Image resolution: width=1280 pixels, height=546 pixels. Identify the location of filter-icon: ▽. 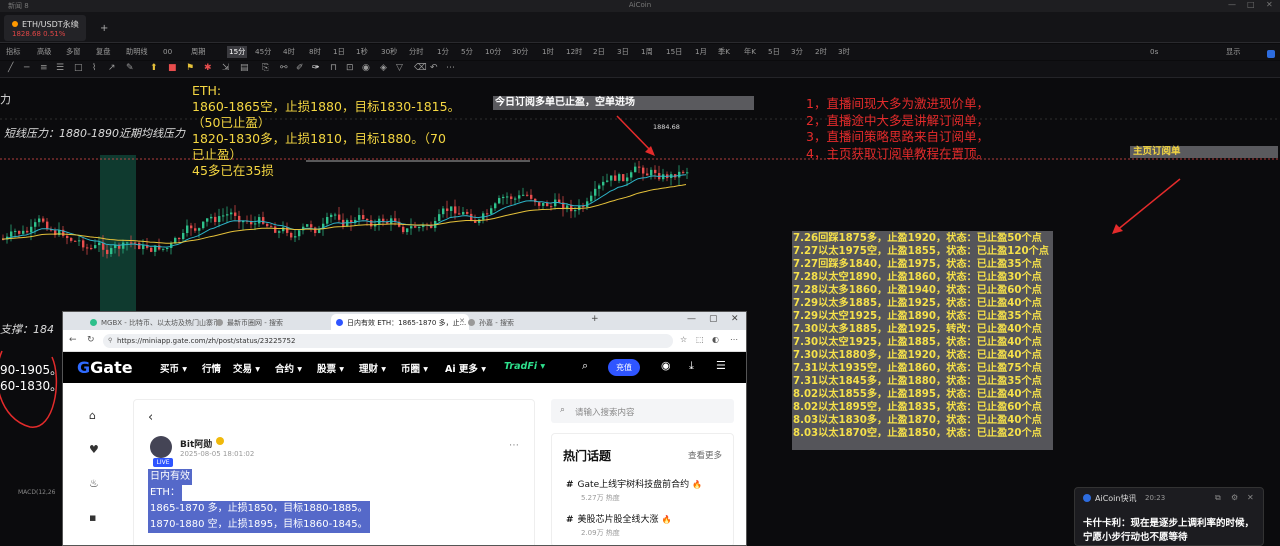
(399, 68).